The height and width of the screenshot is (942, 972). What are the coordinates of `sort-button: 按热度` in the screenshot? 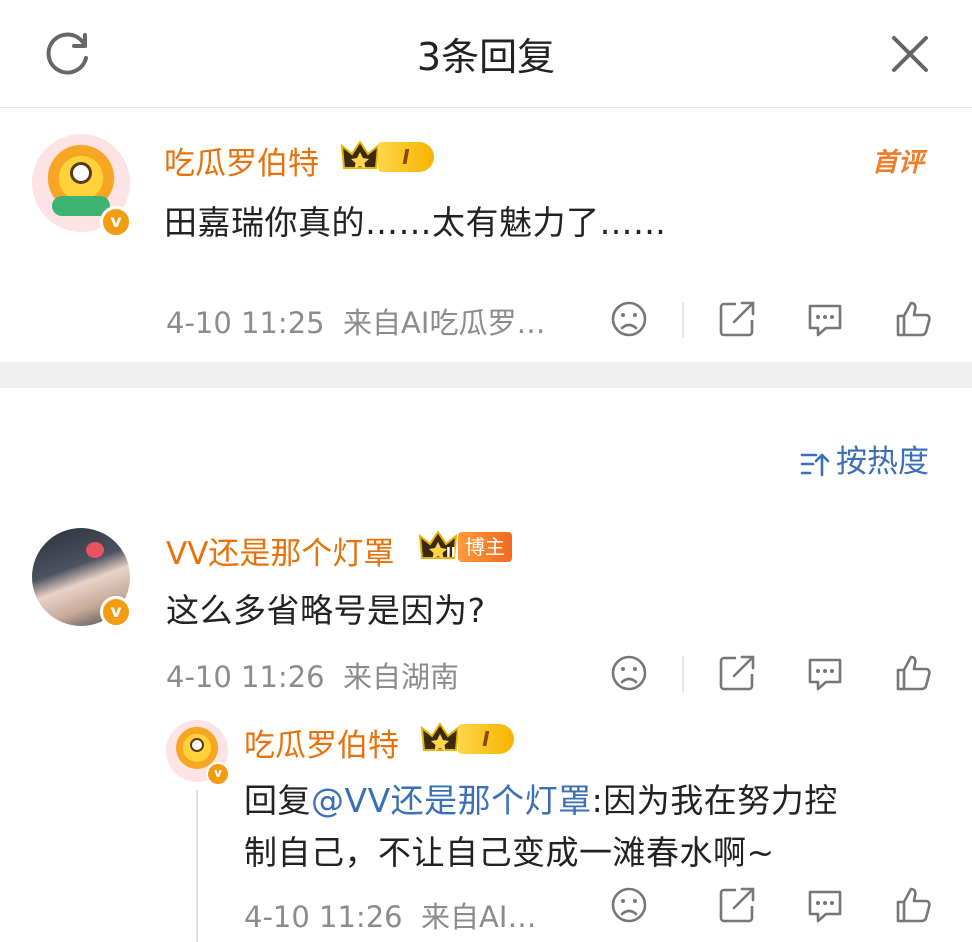 It's located at (864, 458).